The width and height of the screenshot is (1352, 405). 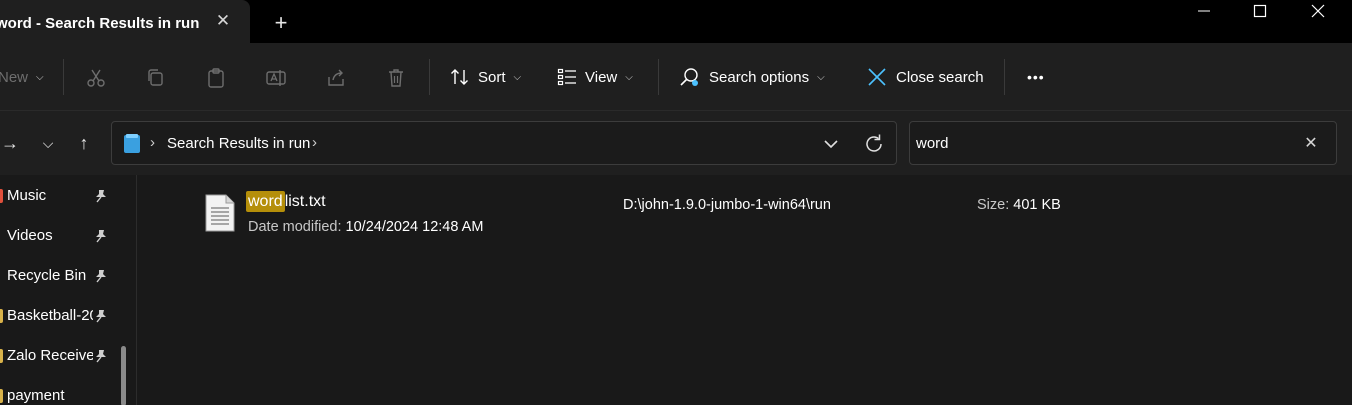 I want to click on file-size: Size: 401 KB, so click(x=1019, y=205).